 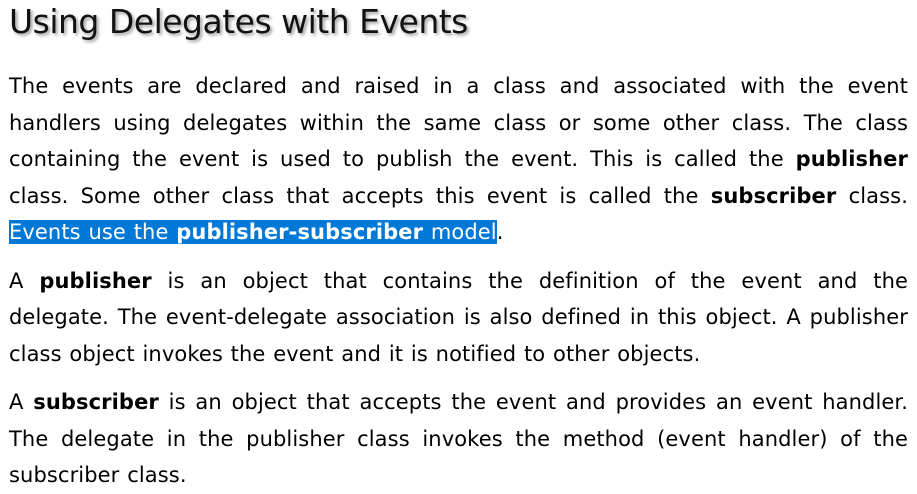 What do you see at coordinates (872, 195) in the screenshot?
I see `text: class.` at bounding box center [872, 195].